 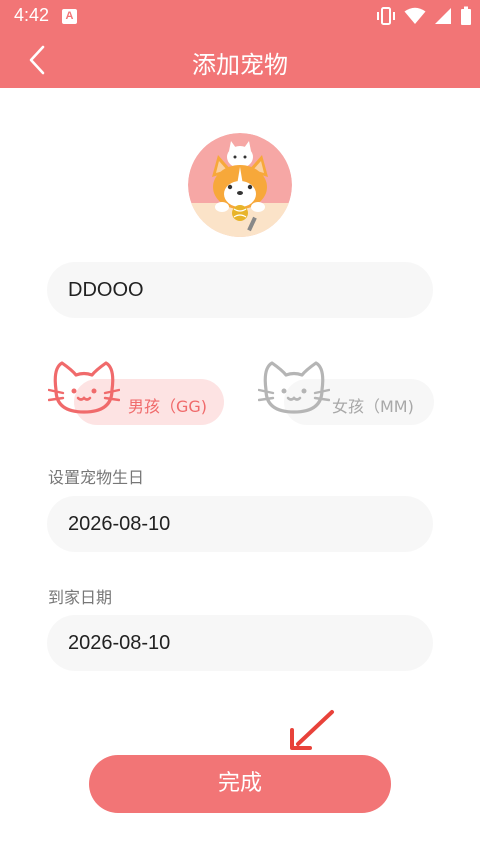 I want to click on vibrate-icon, so click(x=386, y=16).